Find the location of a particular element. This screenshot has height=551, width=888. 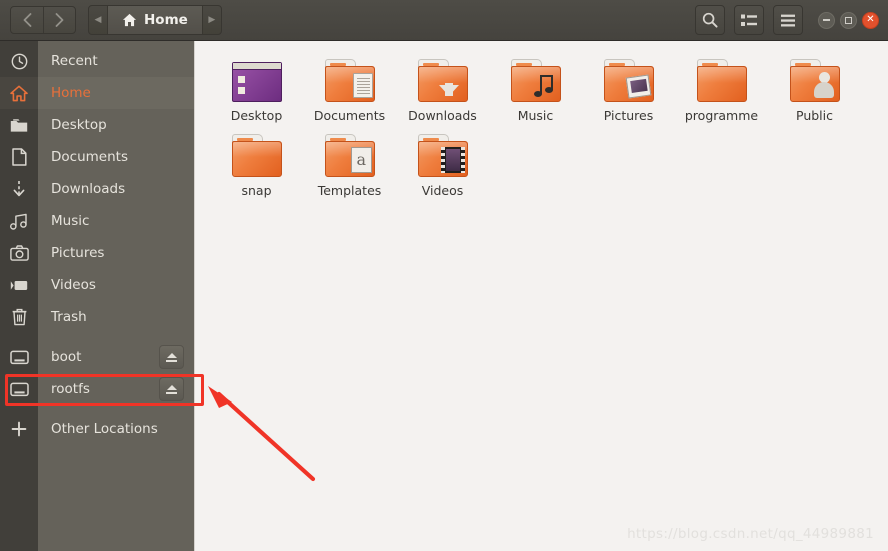

file-item-label: Pictures is located at coordinates (628, 115).